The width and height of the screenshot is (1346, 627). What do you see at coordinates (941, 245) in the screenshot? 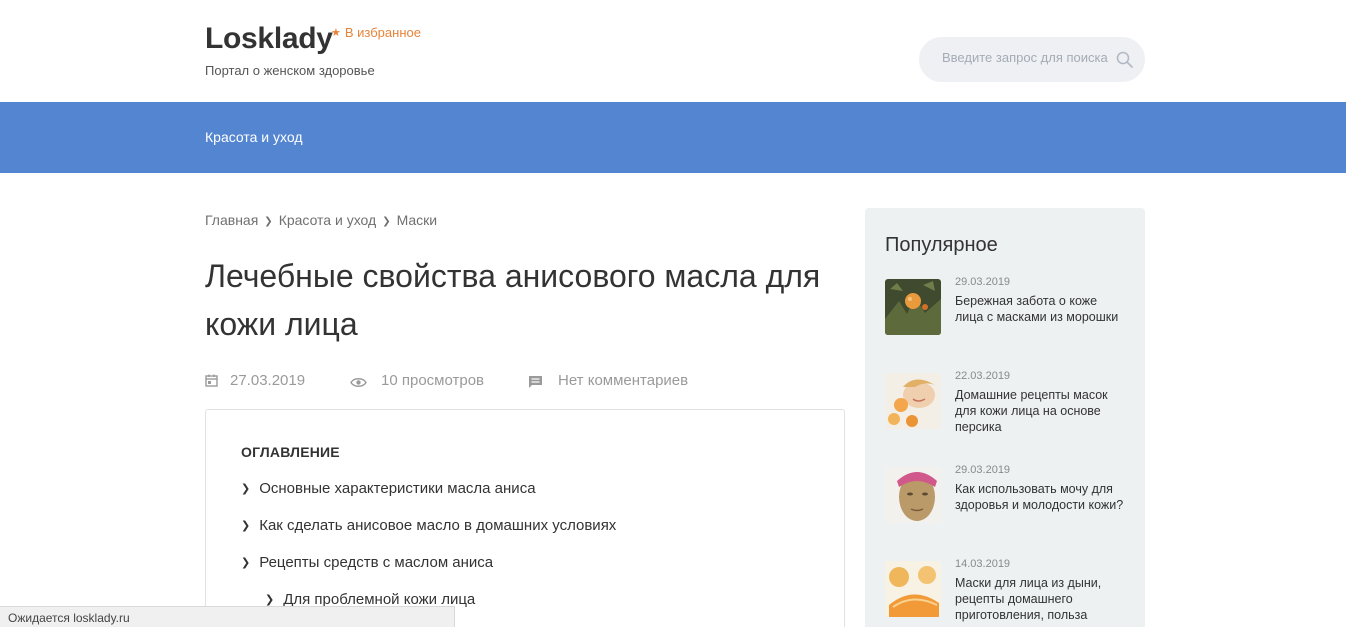
I see `sidebar-title: Популярное` at bounding box center [941, 245].